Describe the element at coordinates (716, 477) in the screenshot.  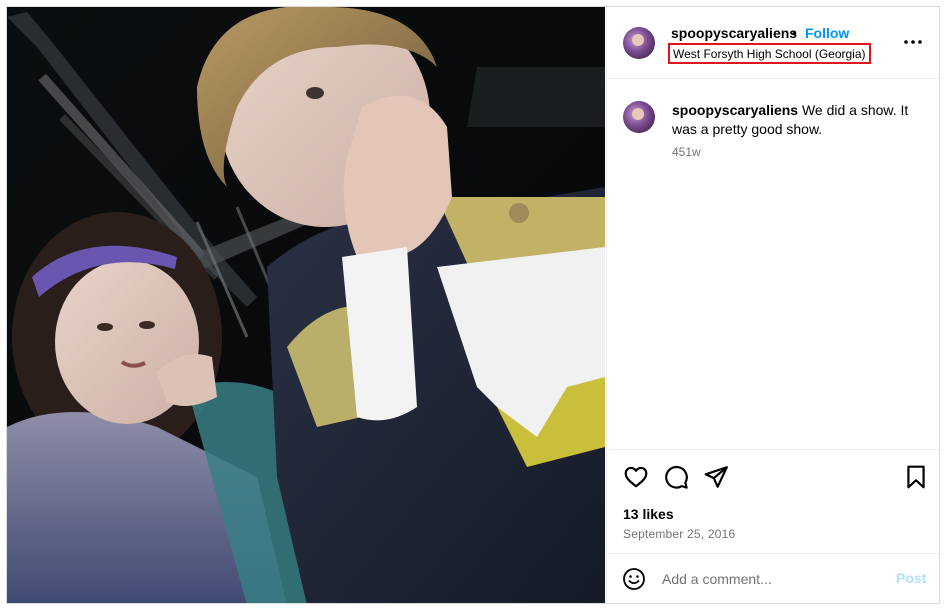
I see `share-icon` at that location.